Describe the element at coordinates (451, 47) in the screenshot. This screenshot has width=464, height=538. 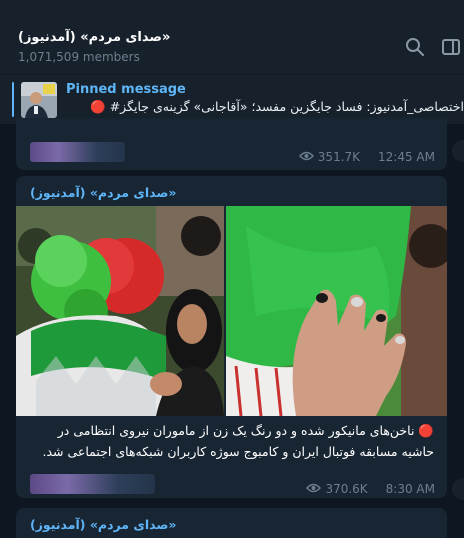
I see `sidebar-toggle-icon` at that location.